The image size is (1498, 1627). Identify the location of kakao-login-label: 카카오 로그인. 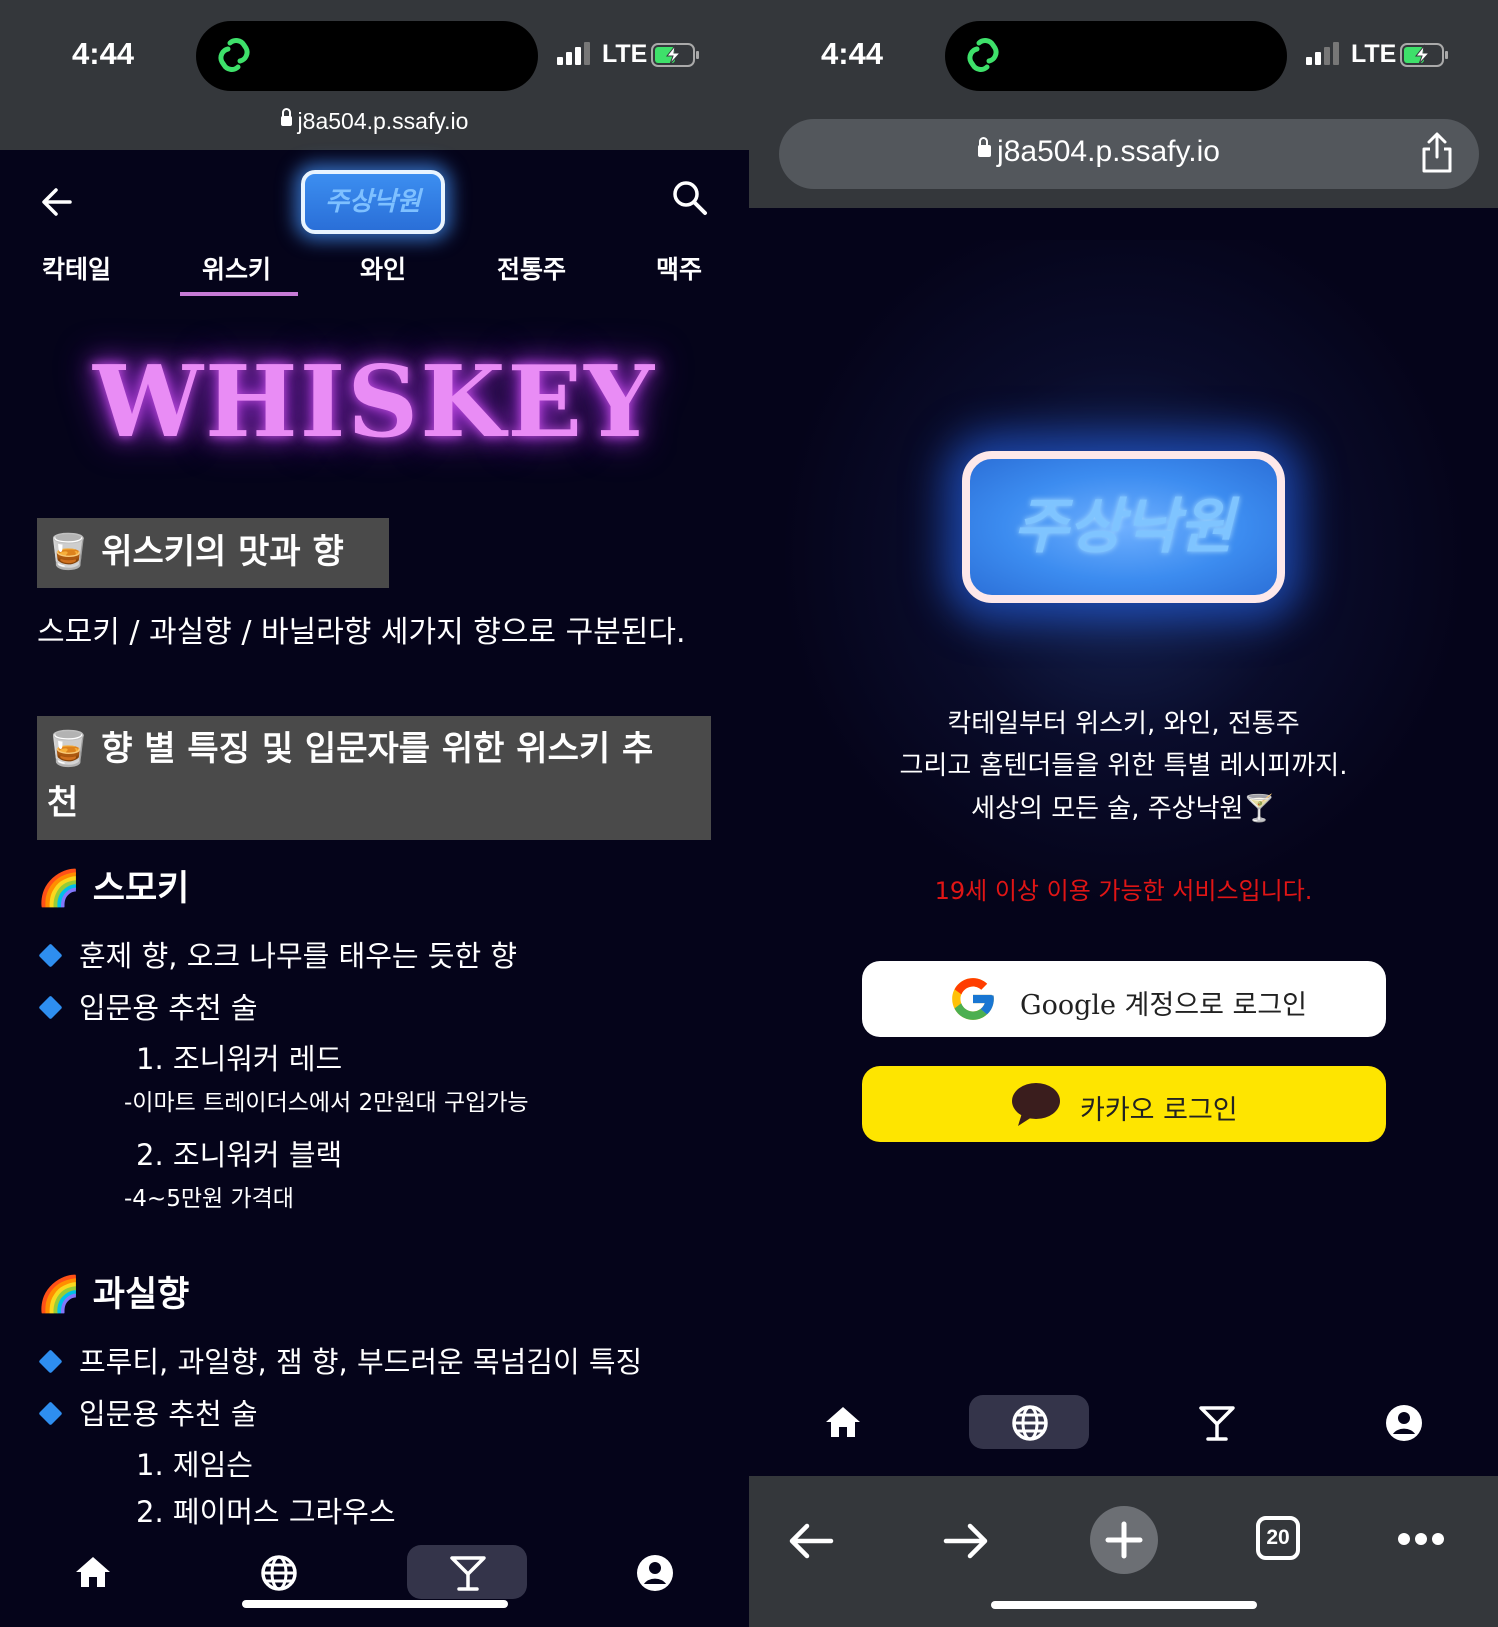
(1159, 1110).